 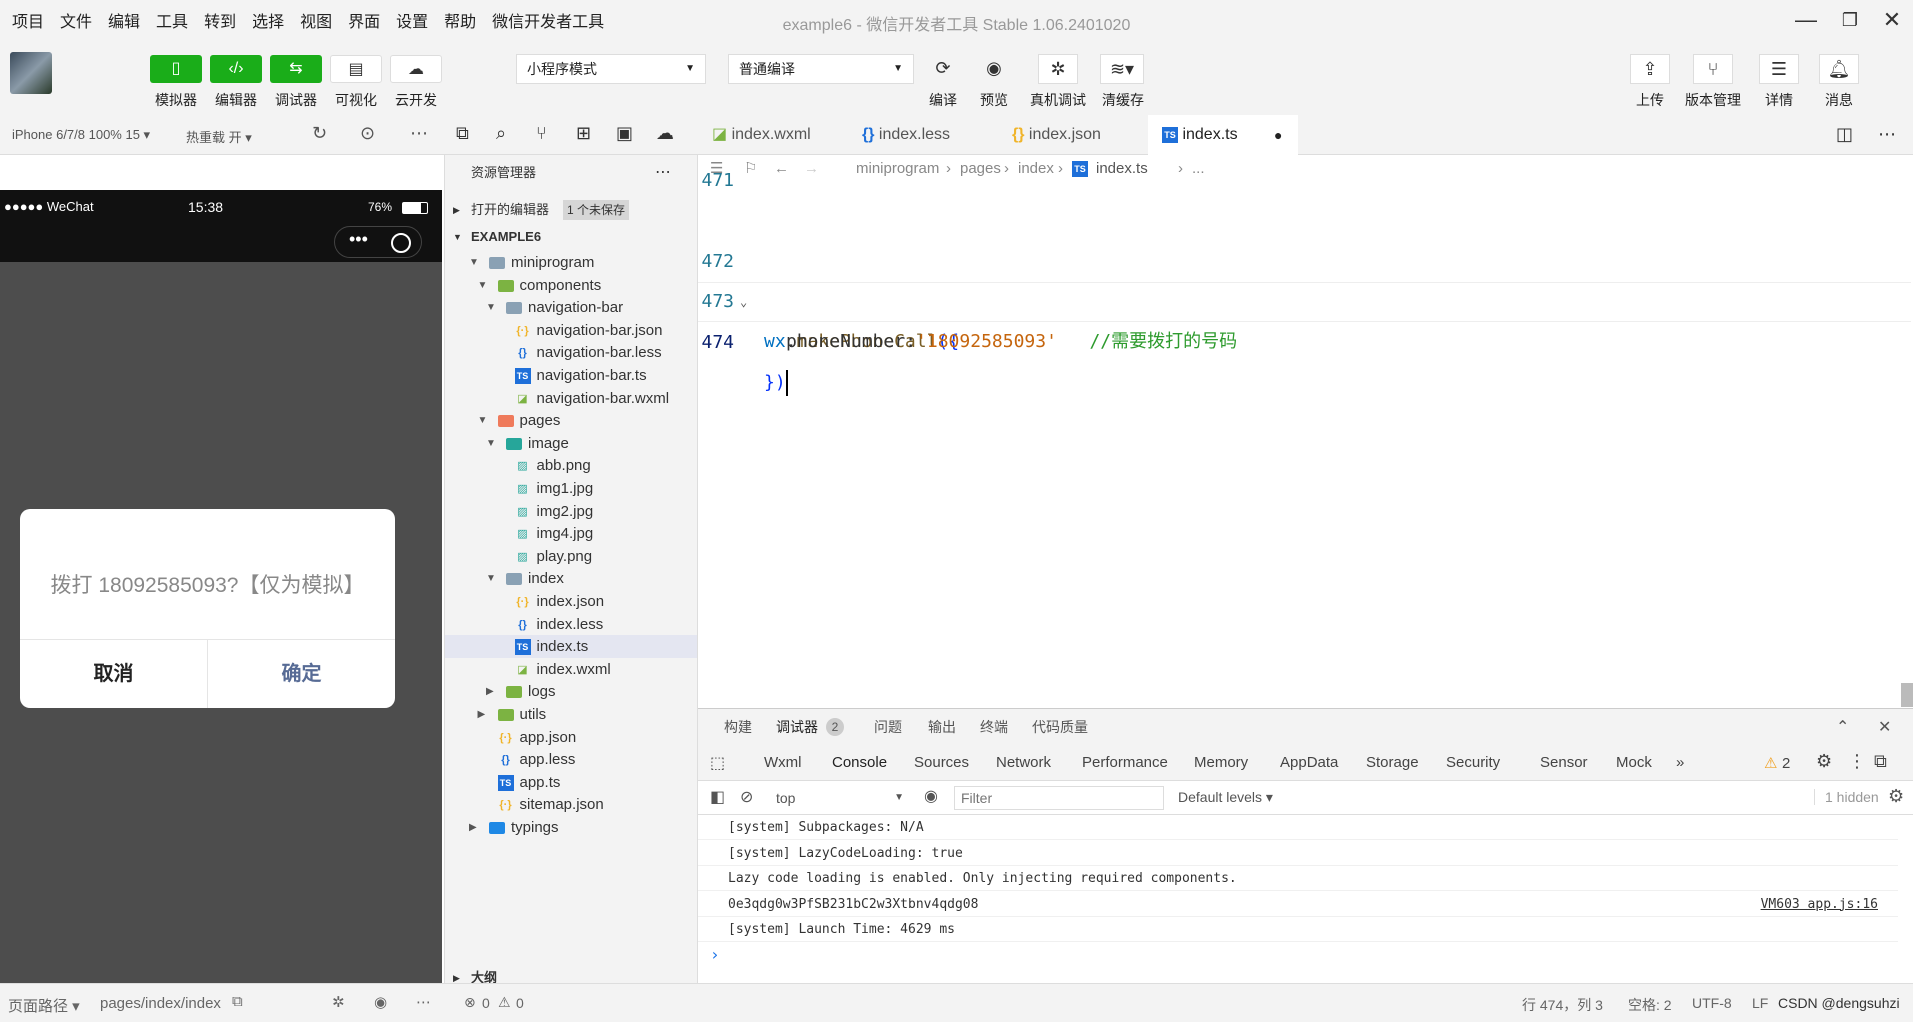 I want to click on tree-file: ▨ img4.jpg, so click(x=571, y=533).